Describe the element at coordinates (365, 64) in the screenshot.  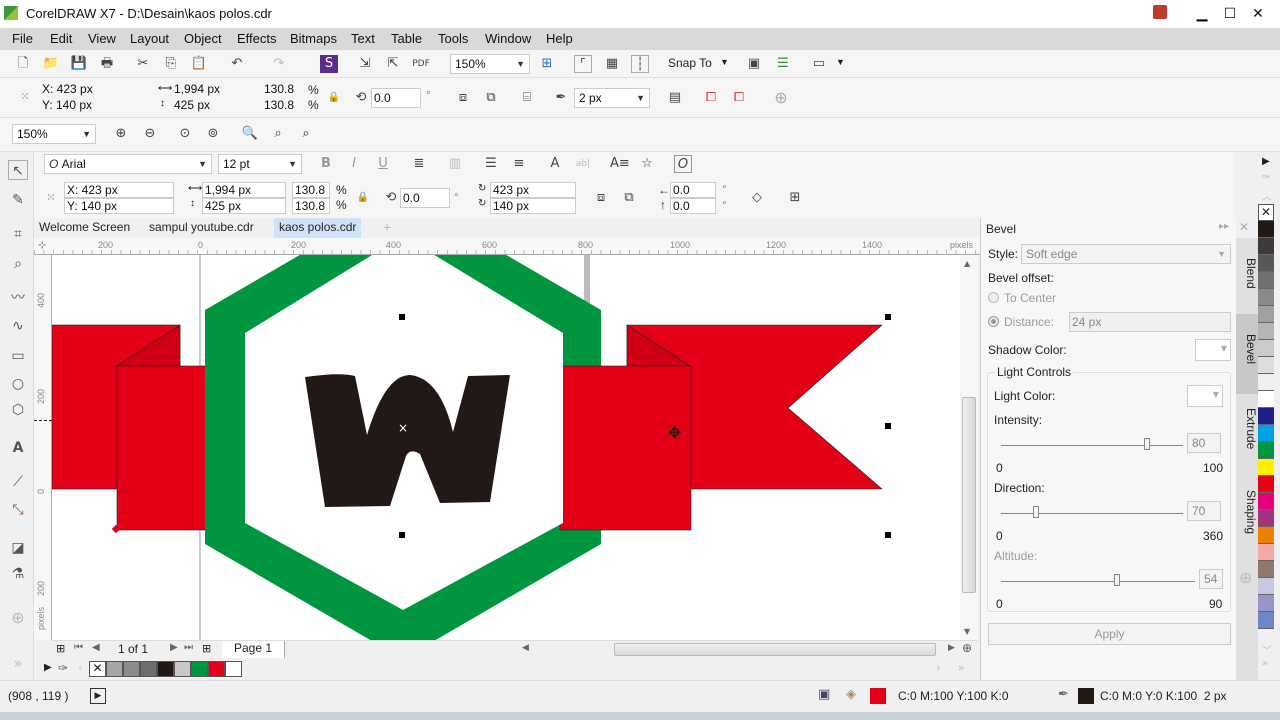
I see `import-icon: ⇲` at that location.